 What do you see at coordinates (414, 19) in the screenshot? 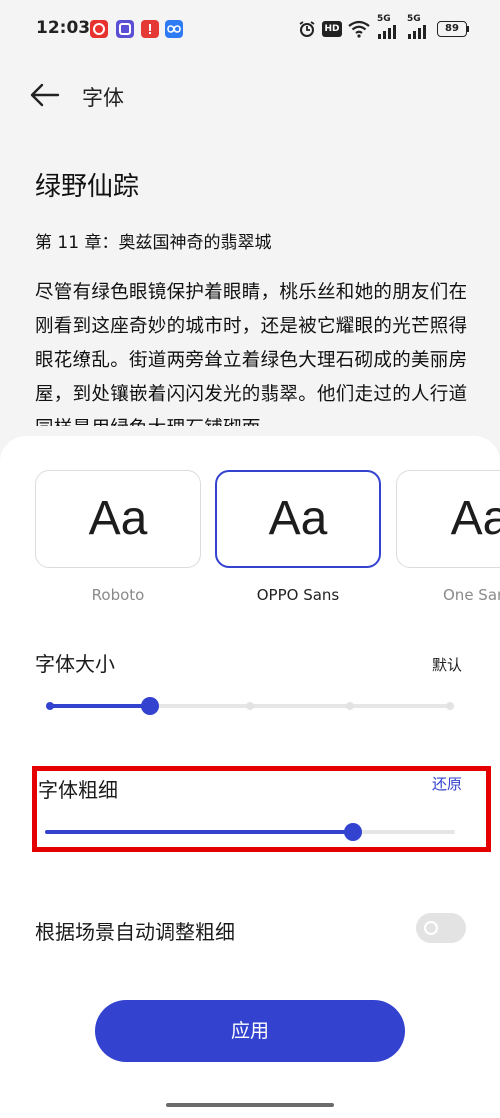
I see `signal-5g-label-2: 5G` at bounding box center [414, 19].